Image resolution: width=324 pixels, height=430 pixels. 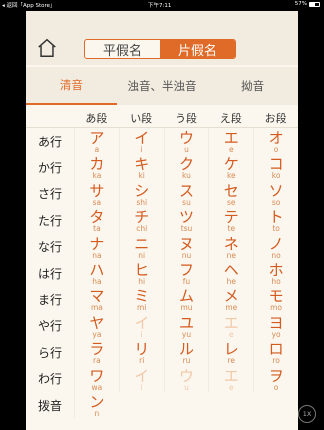 I want to click on kana-char: テ, so click(x=231, y=217).